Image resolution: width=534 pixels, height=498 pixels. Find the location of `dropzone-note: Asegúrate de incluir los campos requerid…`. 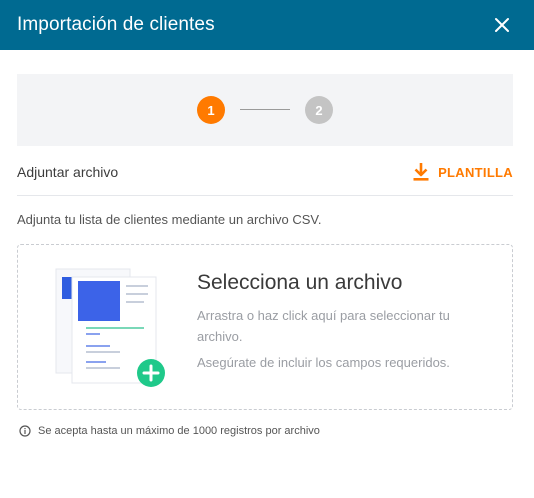

dropzone-note: Asegúrate de incluir los campos requerid… is located at coordinates (323, 362).